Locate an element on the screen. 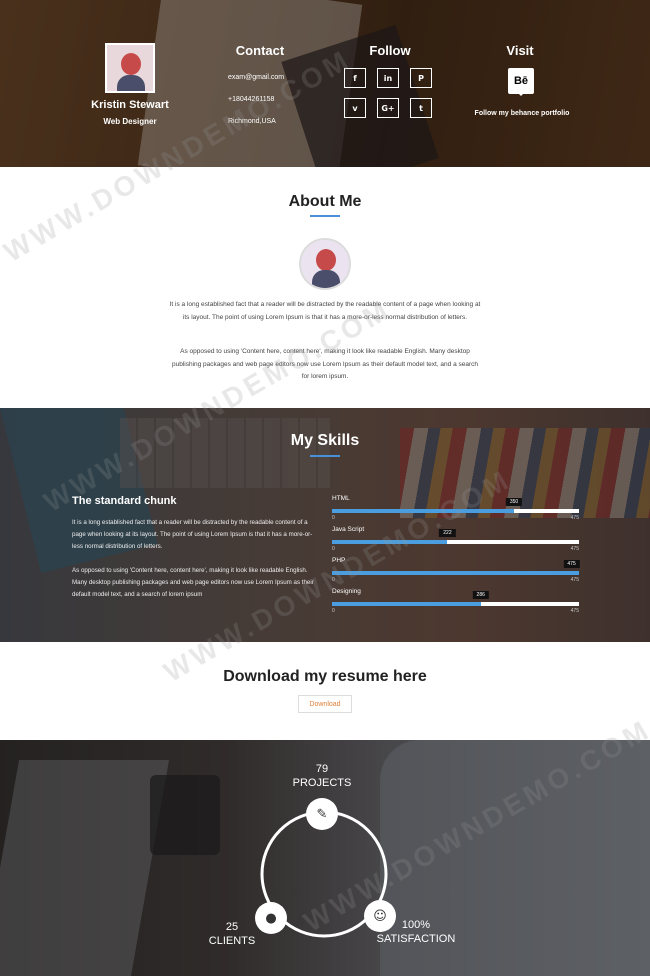 The height and width of the screenshot is (976, 650). skill-label: HTML is located at coordinates (341, 498).